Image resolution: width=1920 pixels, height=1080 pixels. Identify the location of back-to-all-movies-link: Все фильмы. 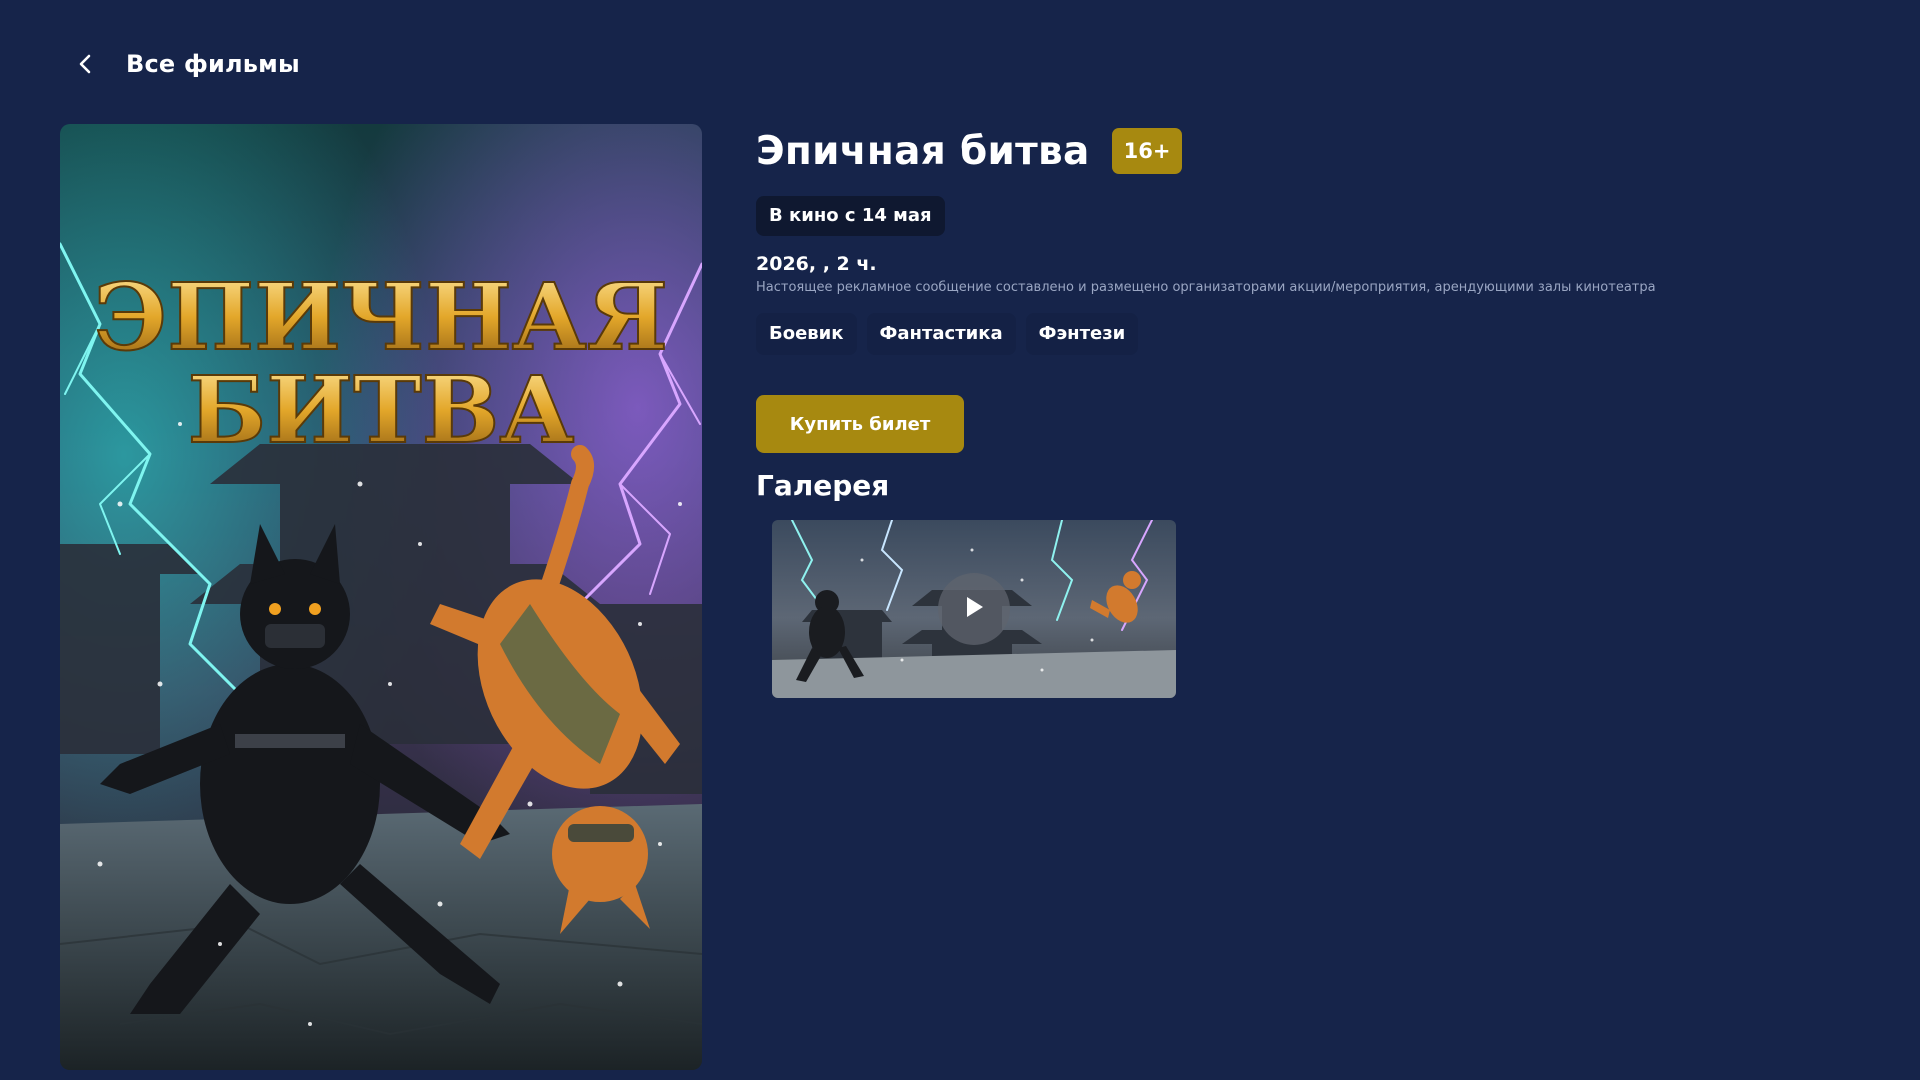
(187, 64).